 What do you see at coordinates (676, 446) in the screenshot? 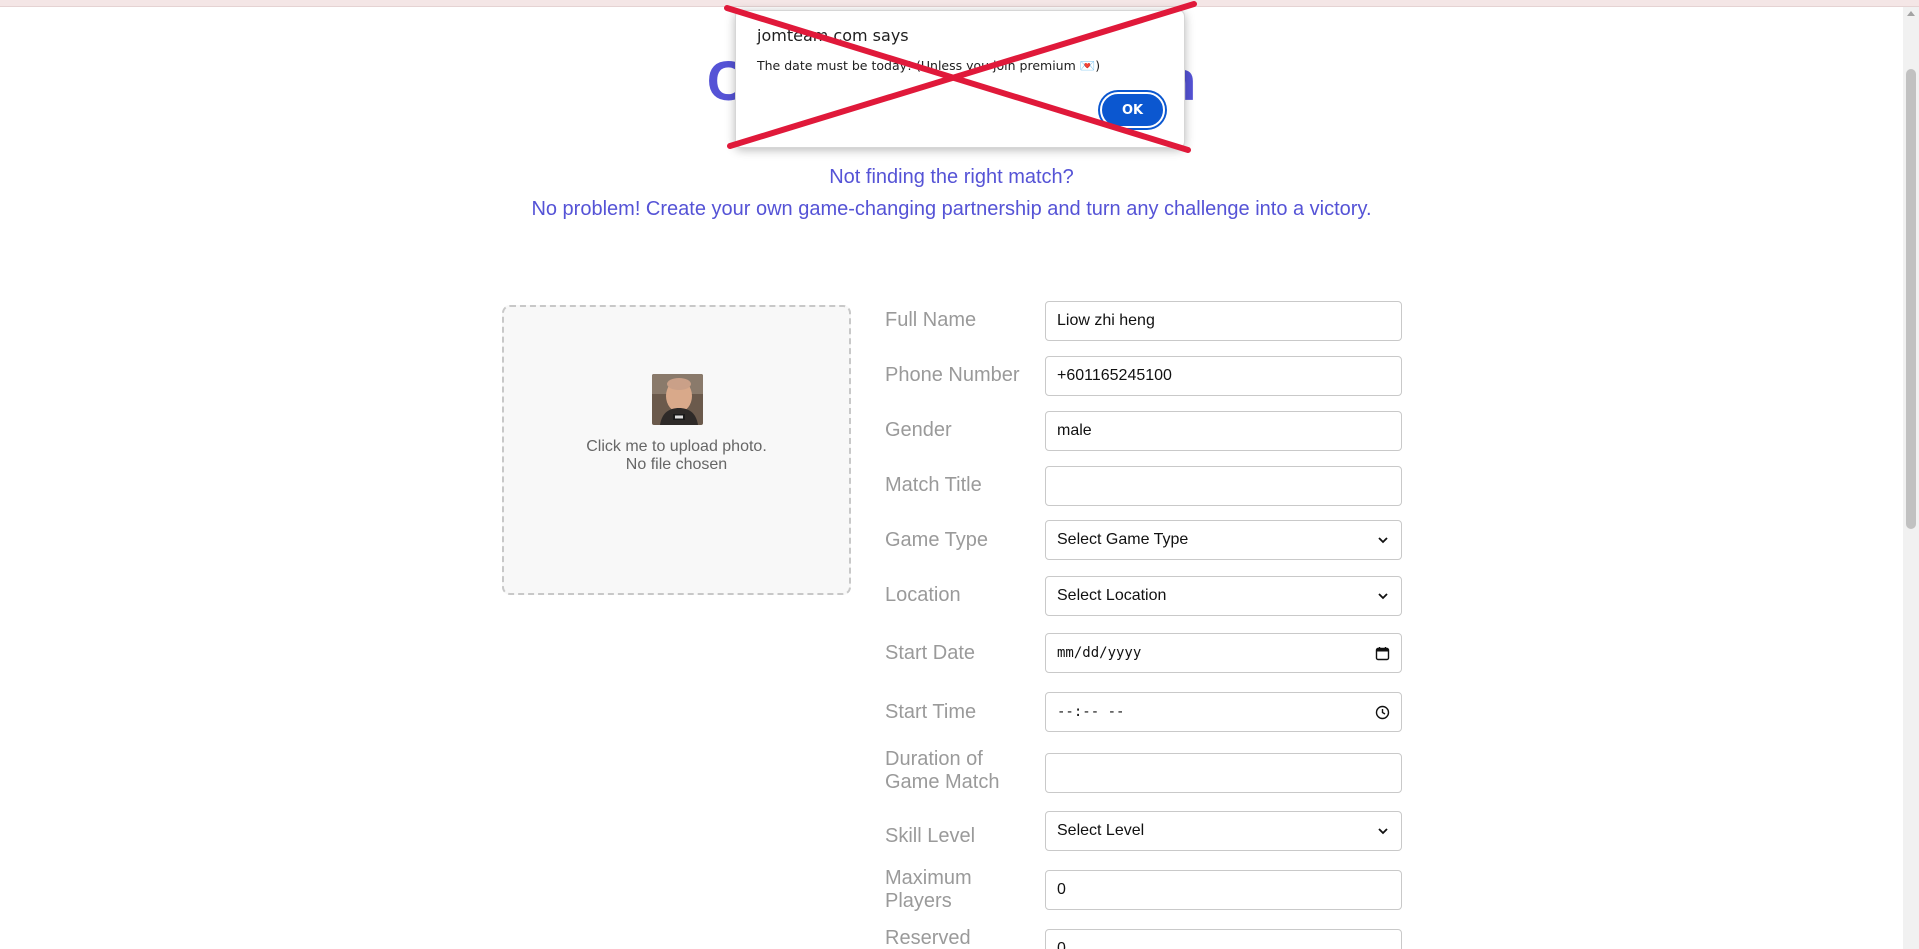
I see `upload-instruction: Click me to upload photo.` at bounding box center [676, 446].